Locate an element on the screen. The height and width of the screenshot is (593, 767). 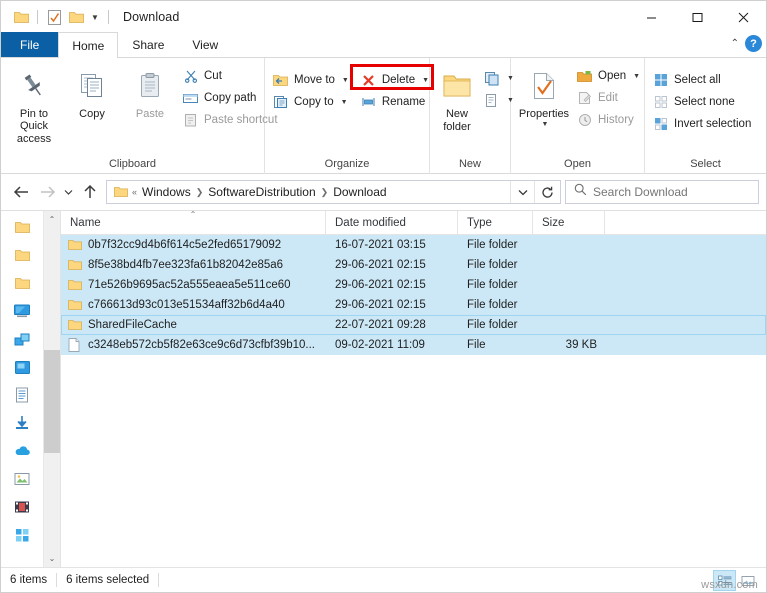
tab-file: File is located at coordinates (30, 44).